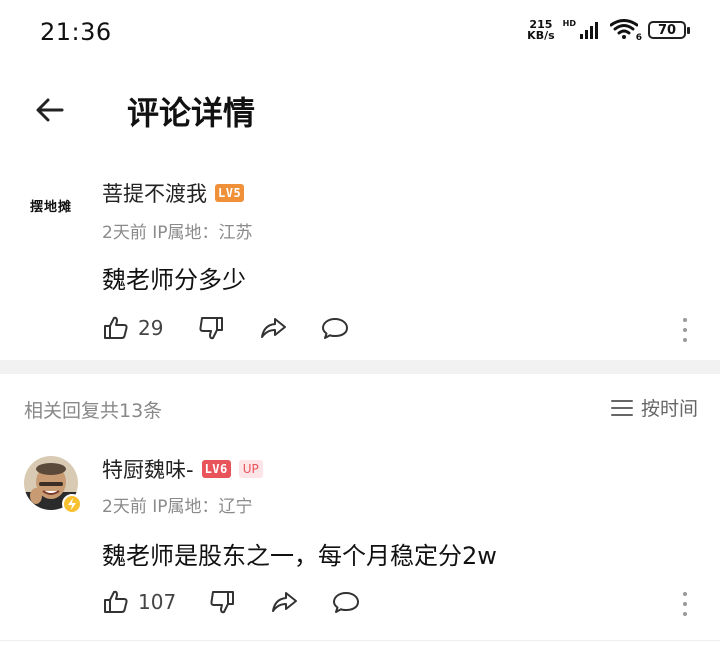 The width and height of the screenshot is (720, 654). Describe the element at coordinates (360, 33) in the screenshot. I see `status-bar: 21:36 215 KB/s HD 6 70` at that location.